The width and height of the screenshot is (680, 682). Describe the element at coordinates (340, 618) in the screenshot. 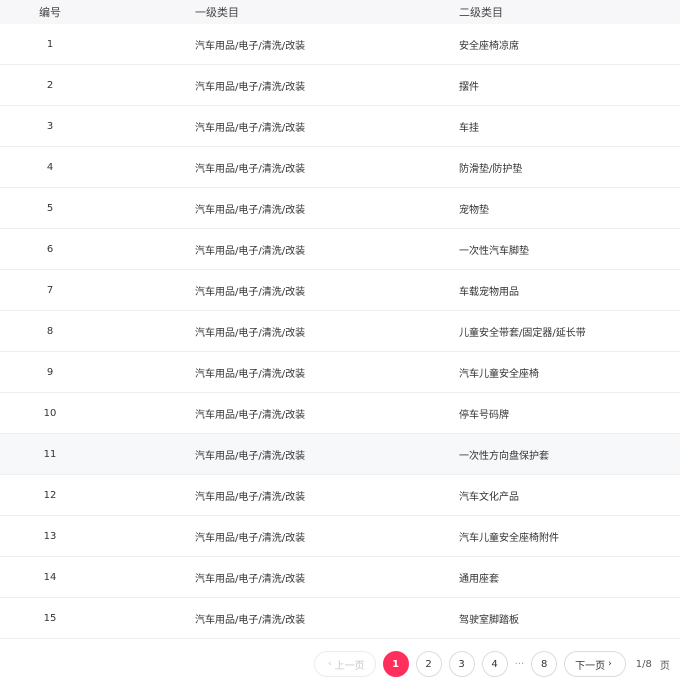

I see `table-row: 15 汽车用品/电子/清洗/改装 驾驶室脚踏板` at that location.